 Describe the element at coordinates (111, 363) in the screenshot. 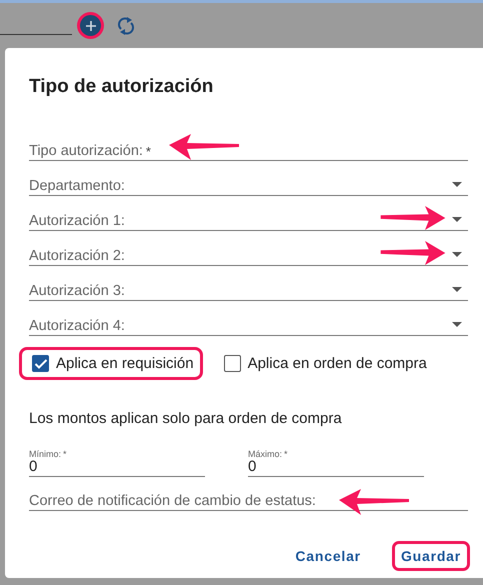

I see `checkbox-option: Aplica en requisición` at that location.